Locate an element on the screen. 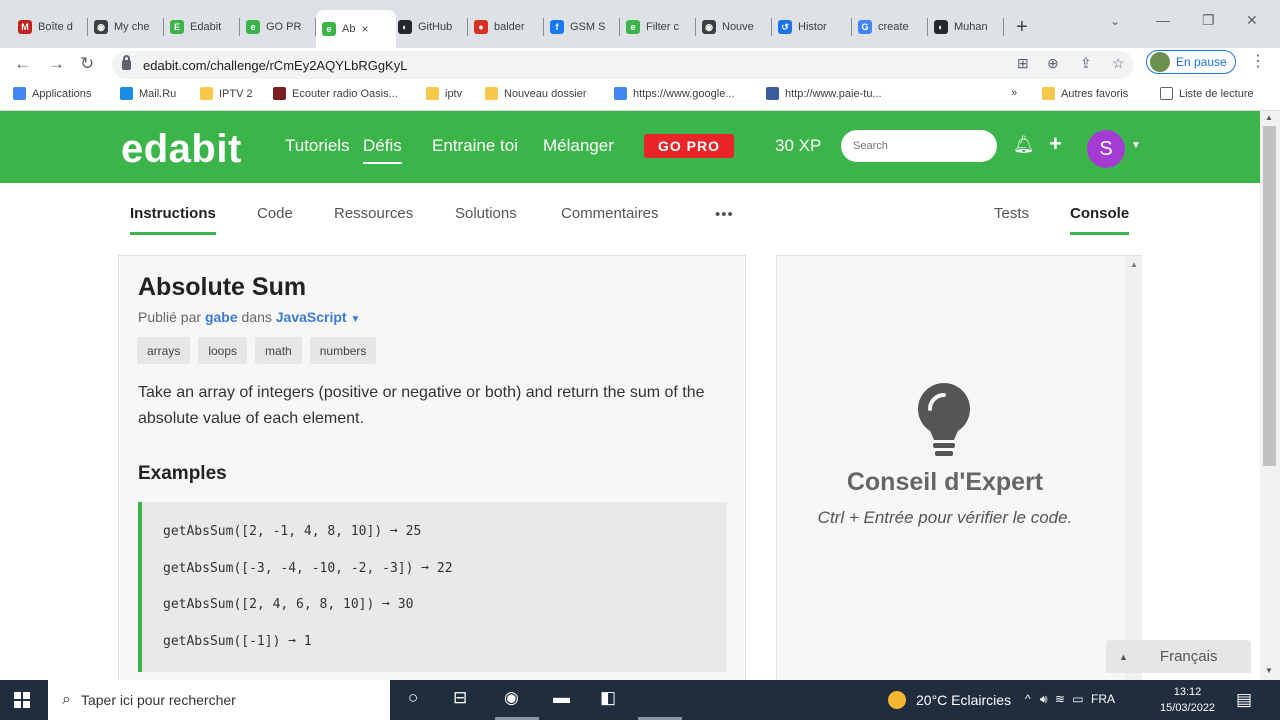 This screenshot has width=1280, height=720. nav-challenges: Défis is located at coordinates (382, 150).